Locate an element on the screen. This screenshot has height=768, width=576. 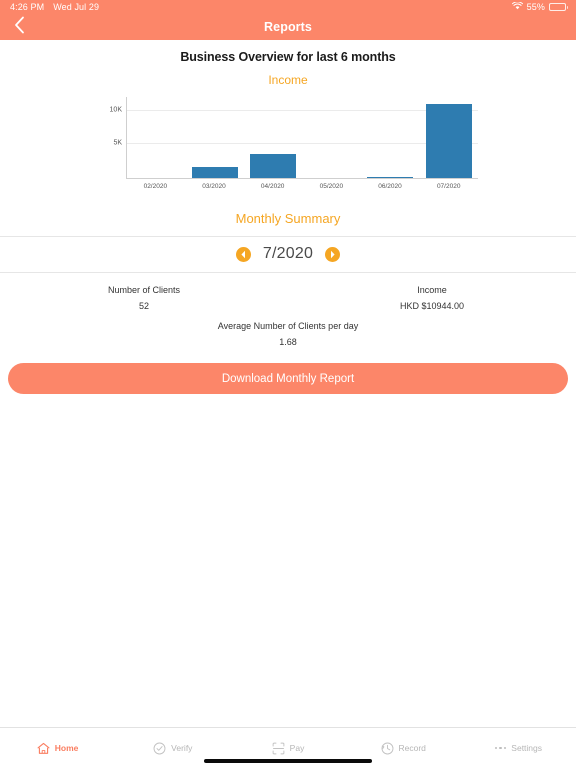
tab-label: Record is located at coordinates (412, 748).